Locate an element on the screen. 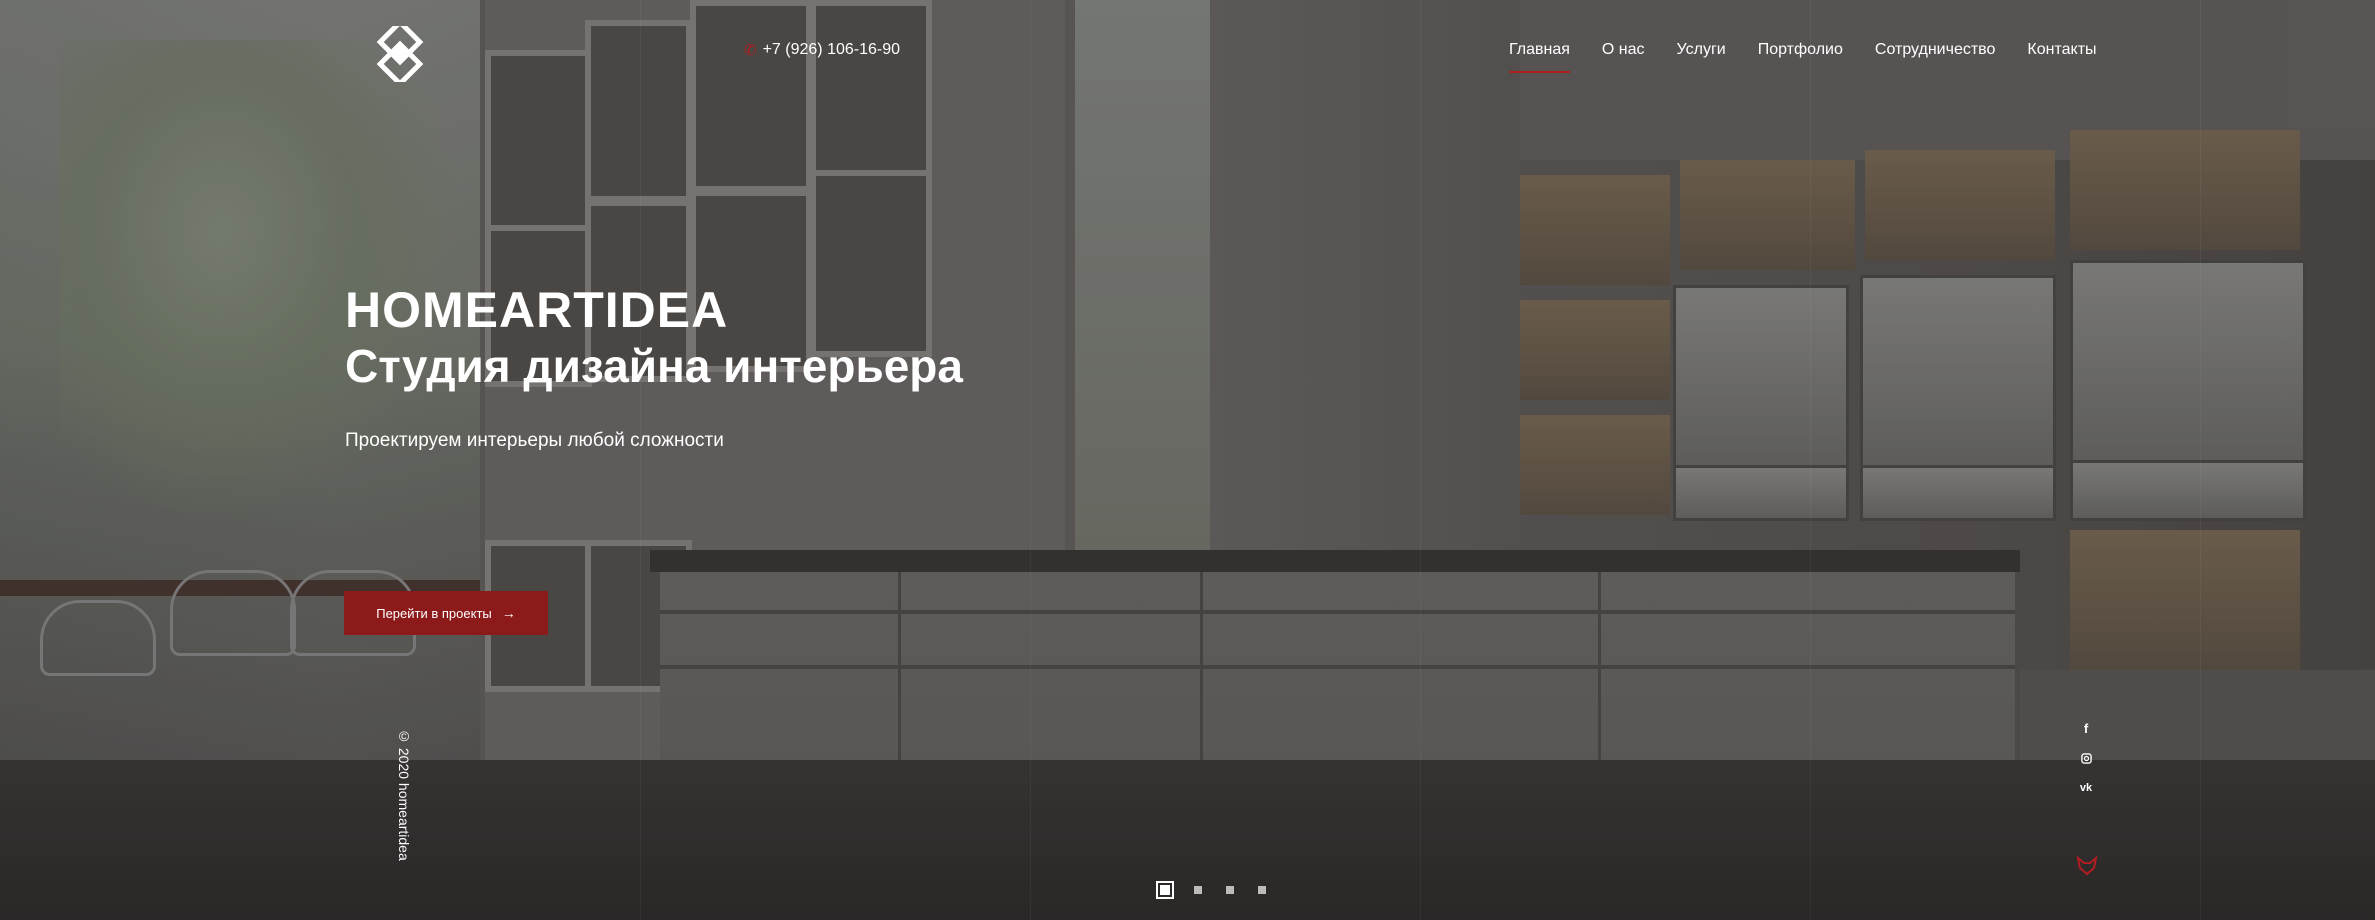 This screenshot has width=2375, height=920. phone-icon: ✆ is located at coordinates (750, 50).